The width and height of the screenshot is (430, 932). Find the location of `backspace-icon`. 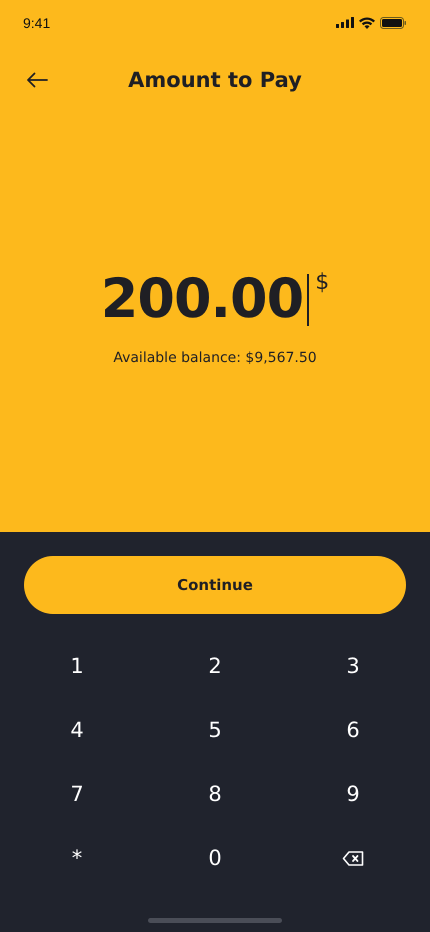

backspace-icon is located at coordinates (353, 858).